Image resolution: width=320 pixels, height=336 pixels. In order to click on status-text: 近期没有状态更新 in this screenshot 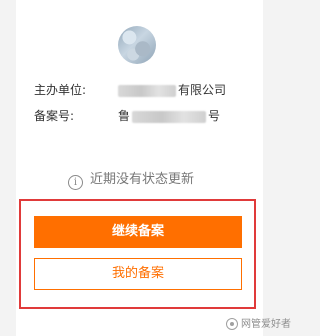, I will do `click(142, 179)`.